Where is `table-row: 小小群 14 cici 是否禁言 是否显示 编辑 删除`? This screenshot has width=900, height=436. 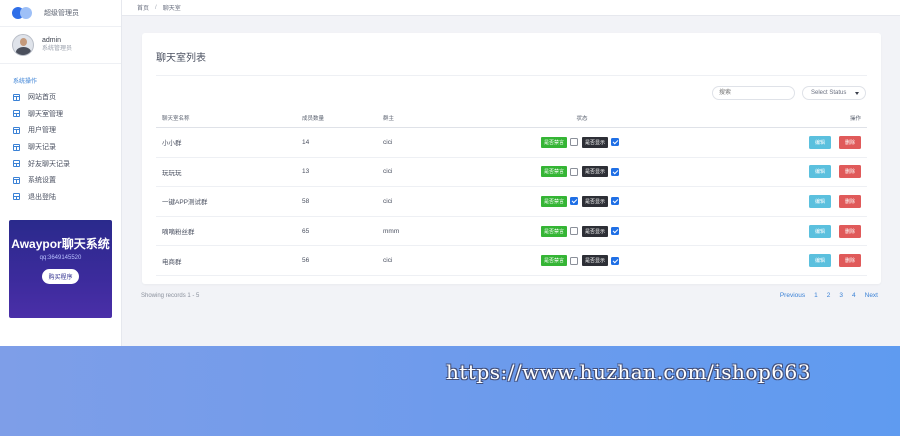
table-row: 小小群 14 cici 是否禁言 是否显示 编辑 删除 is located at coordinates (511, 142).